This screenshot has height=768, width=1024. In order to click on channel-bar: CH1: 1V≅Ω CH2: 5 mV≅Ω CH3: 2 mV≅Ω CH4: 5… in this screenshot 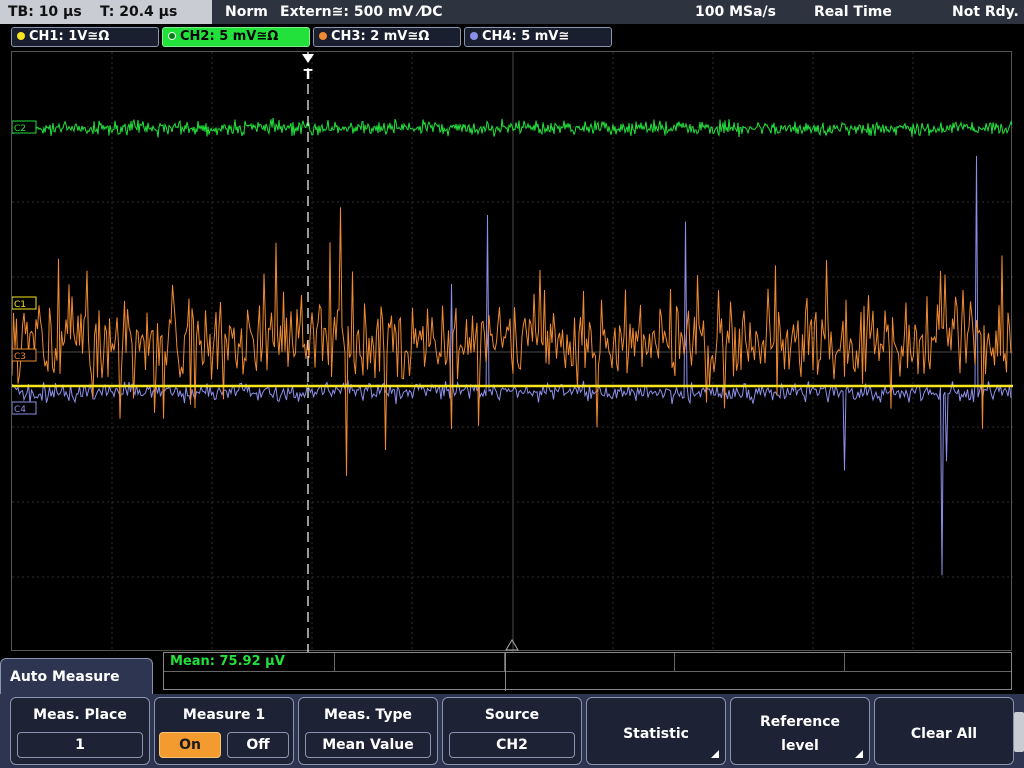, I will do `click(512, 37)`.